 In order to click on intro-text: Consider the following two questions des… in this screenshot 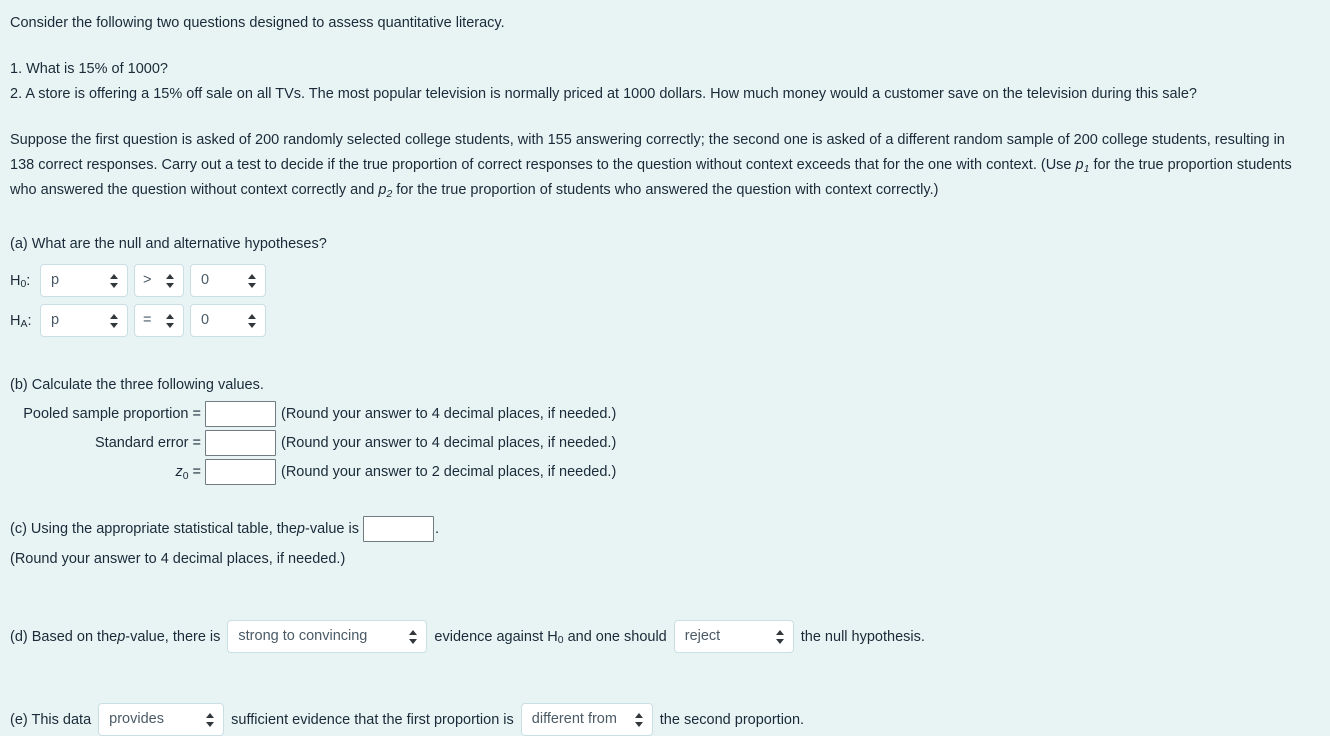, I will do `click(257, 23)`.